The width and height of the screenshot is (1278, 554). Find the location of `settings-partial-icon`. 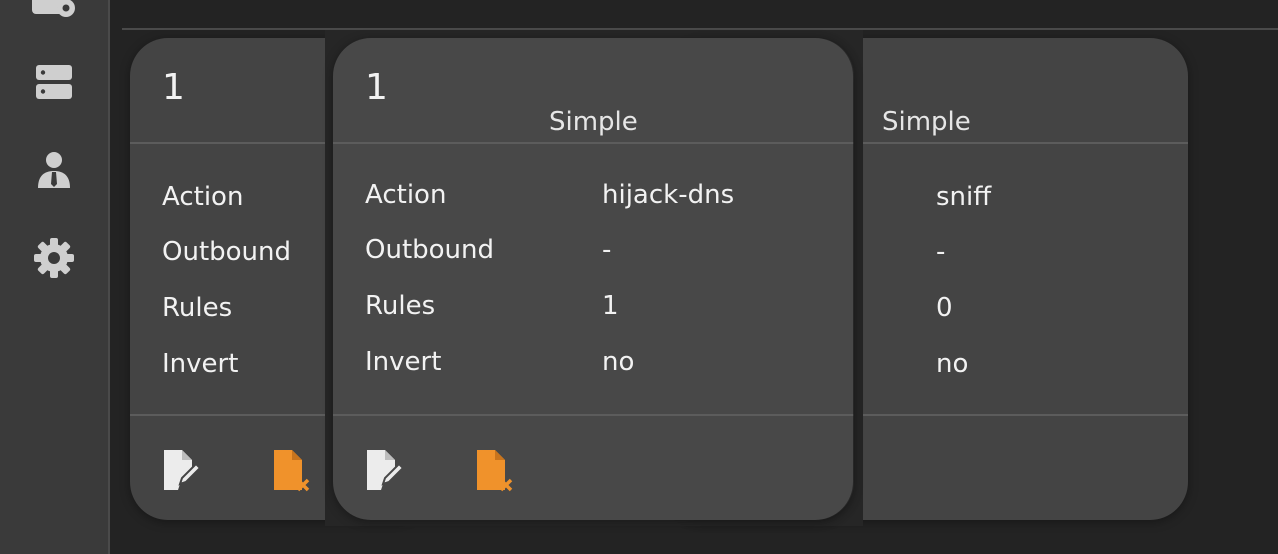

settings-partial-icon is located at coordinates (54, 11).